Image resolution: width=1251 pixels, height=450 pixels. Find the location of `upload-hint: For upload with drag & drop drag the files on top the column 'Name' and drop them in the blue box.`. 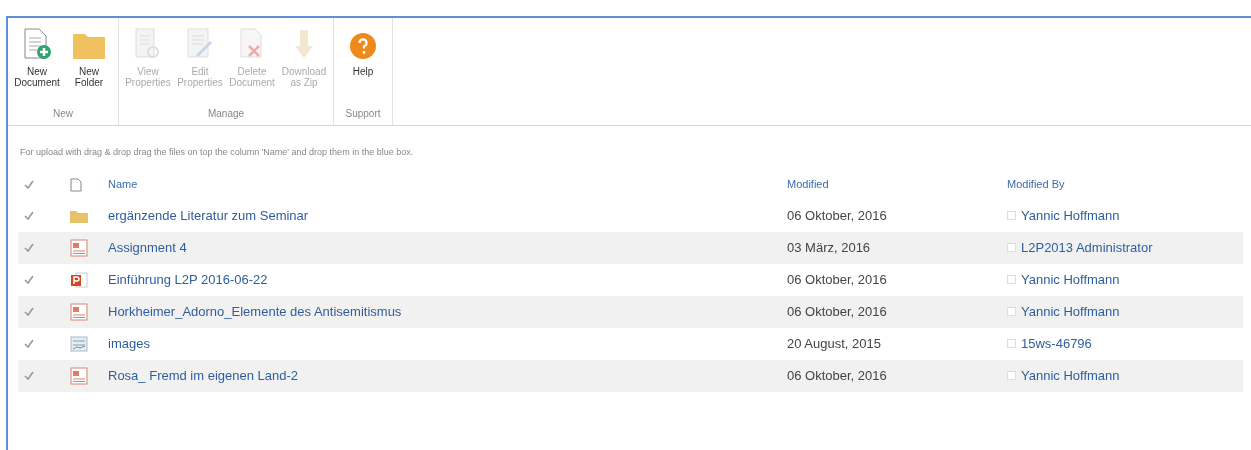

upload-hint: For upload with drag & drop drag the files on top the column 'Name' and drop them in the blue box. is located at coordinates (217, 152).